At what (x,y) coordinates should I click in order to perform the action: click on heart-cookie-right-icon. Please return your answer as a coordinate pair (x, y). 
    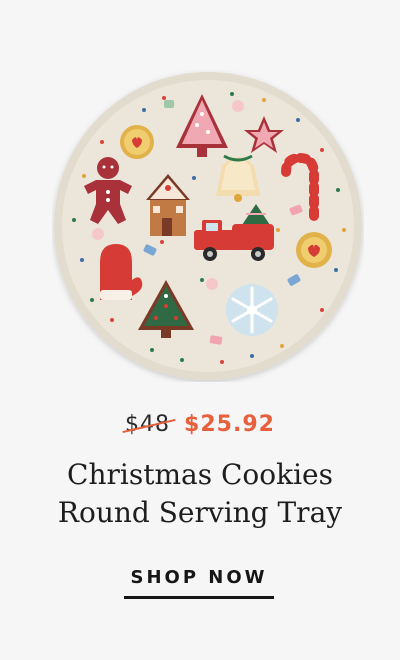
    Looking at the image, I should click on (314, 250).